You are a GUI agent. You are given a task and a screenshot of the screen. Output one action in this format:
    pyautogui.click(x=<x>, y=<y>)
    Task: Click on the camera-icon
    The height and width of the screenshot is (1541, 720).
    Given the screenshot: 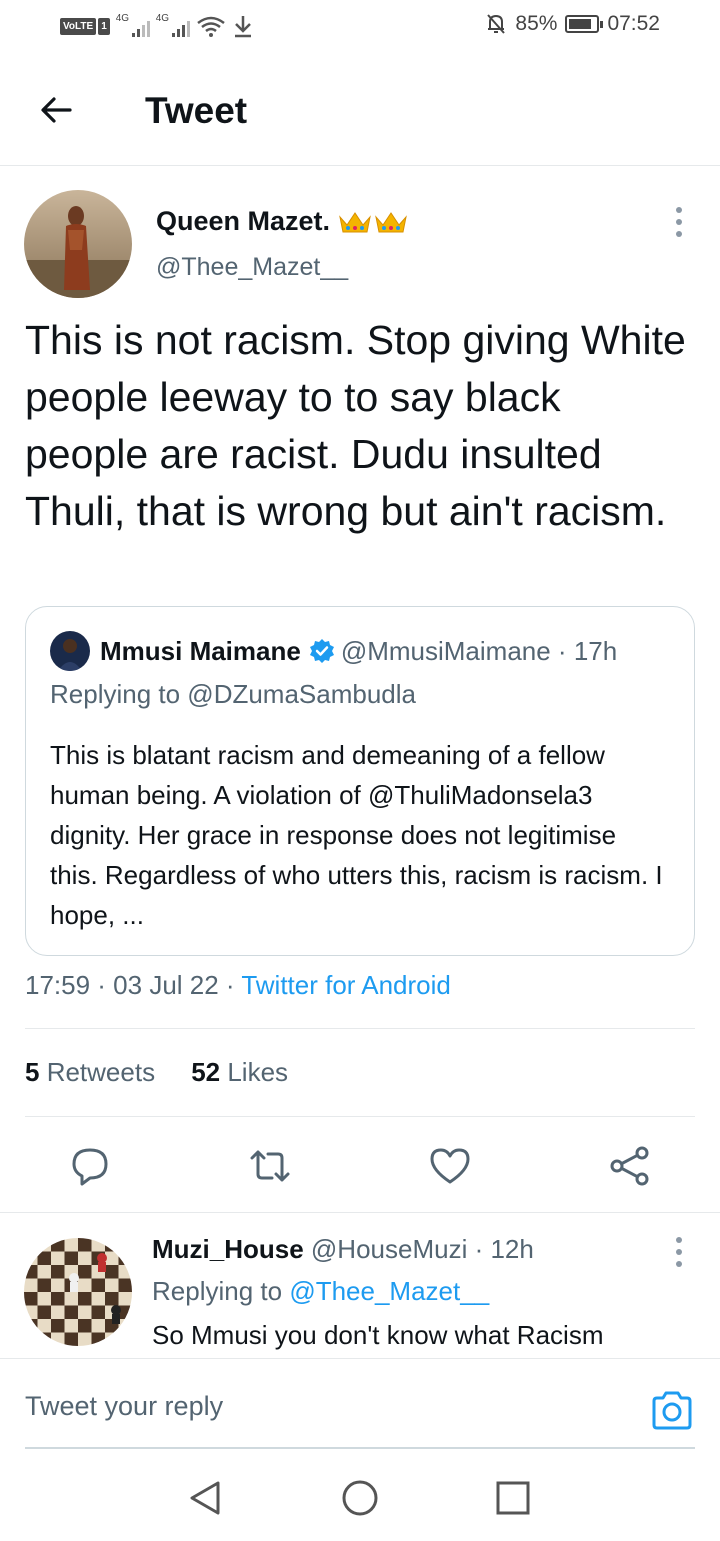 What is the action you would take?
    pyautogui.click(x=672, y=1411)
    